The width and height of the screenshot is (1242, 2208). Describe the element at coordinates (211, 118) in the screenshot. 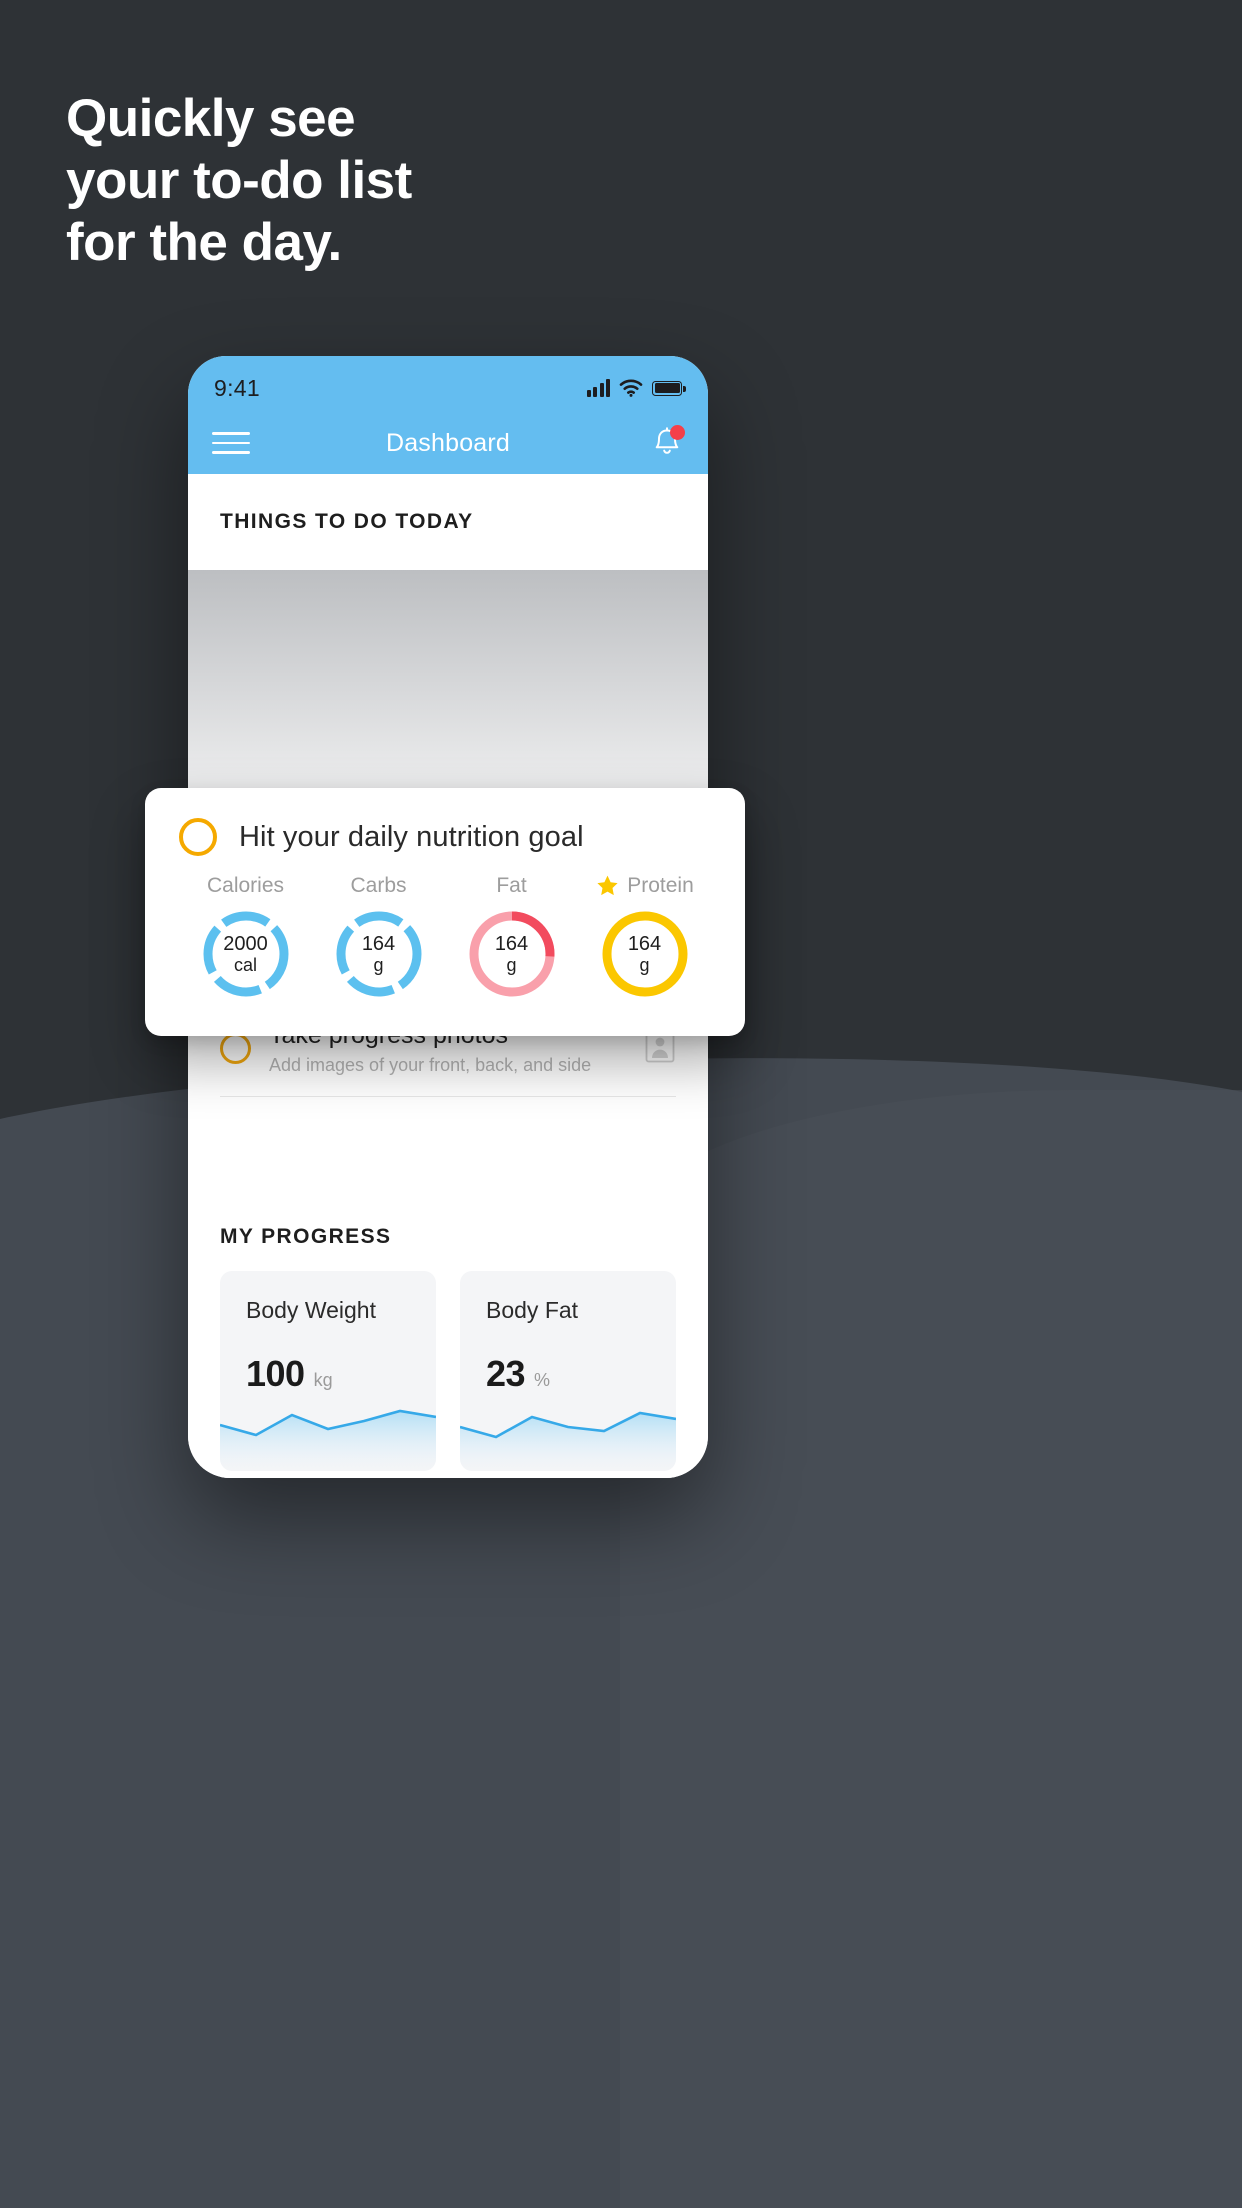

I see `headline-line-1: Quickly see` at that location.